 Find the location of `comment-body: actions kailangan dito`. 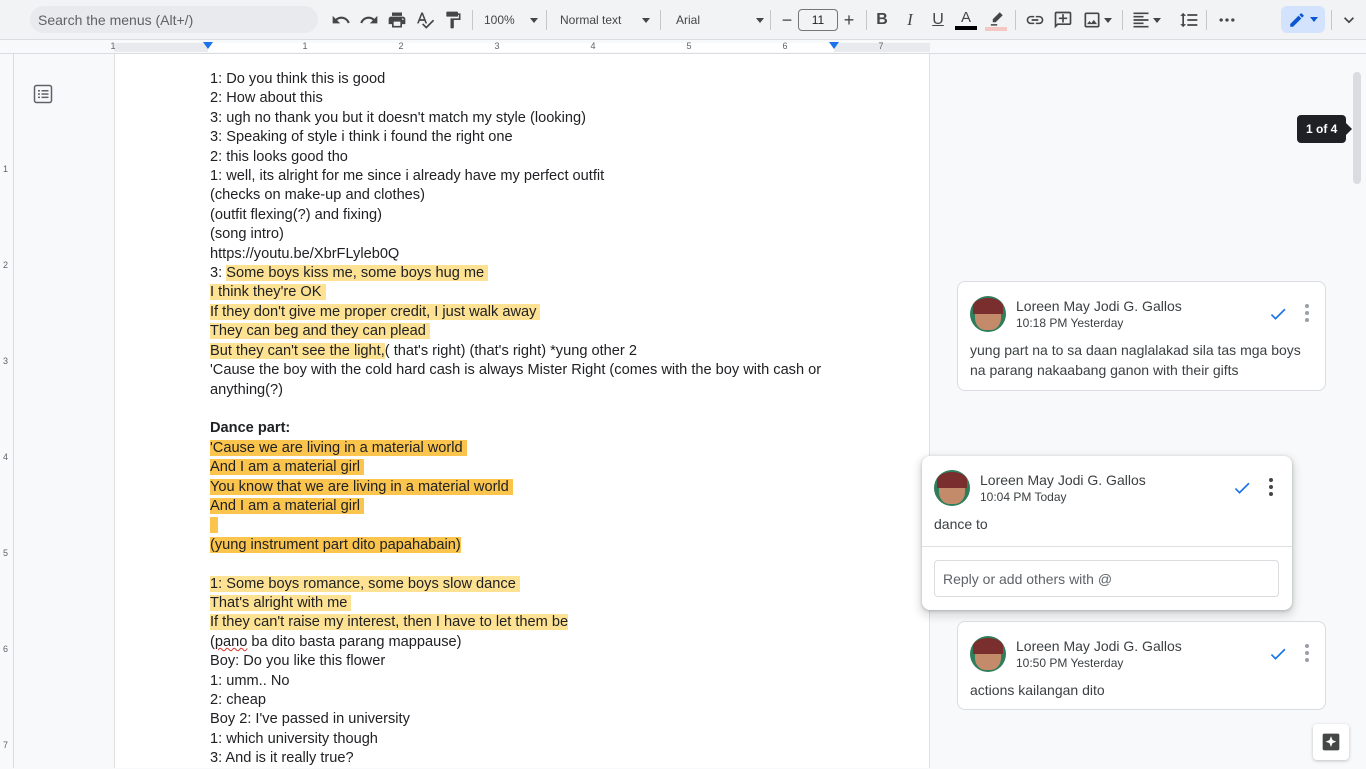

comment-body: actions kailangan dito is located at coordinates (1037, 690).